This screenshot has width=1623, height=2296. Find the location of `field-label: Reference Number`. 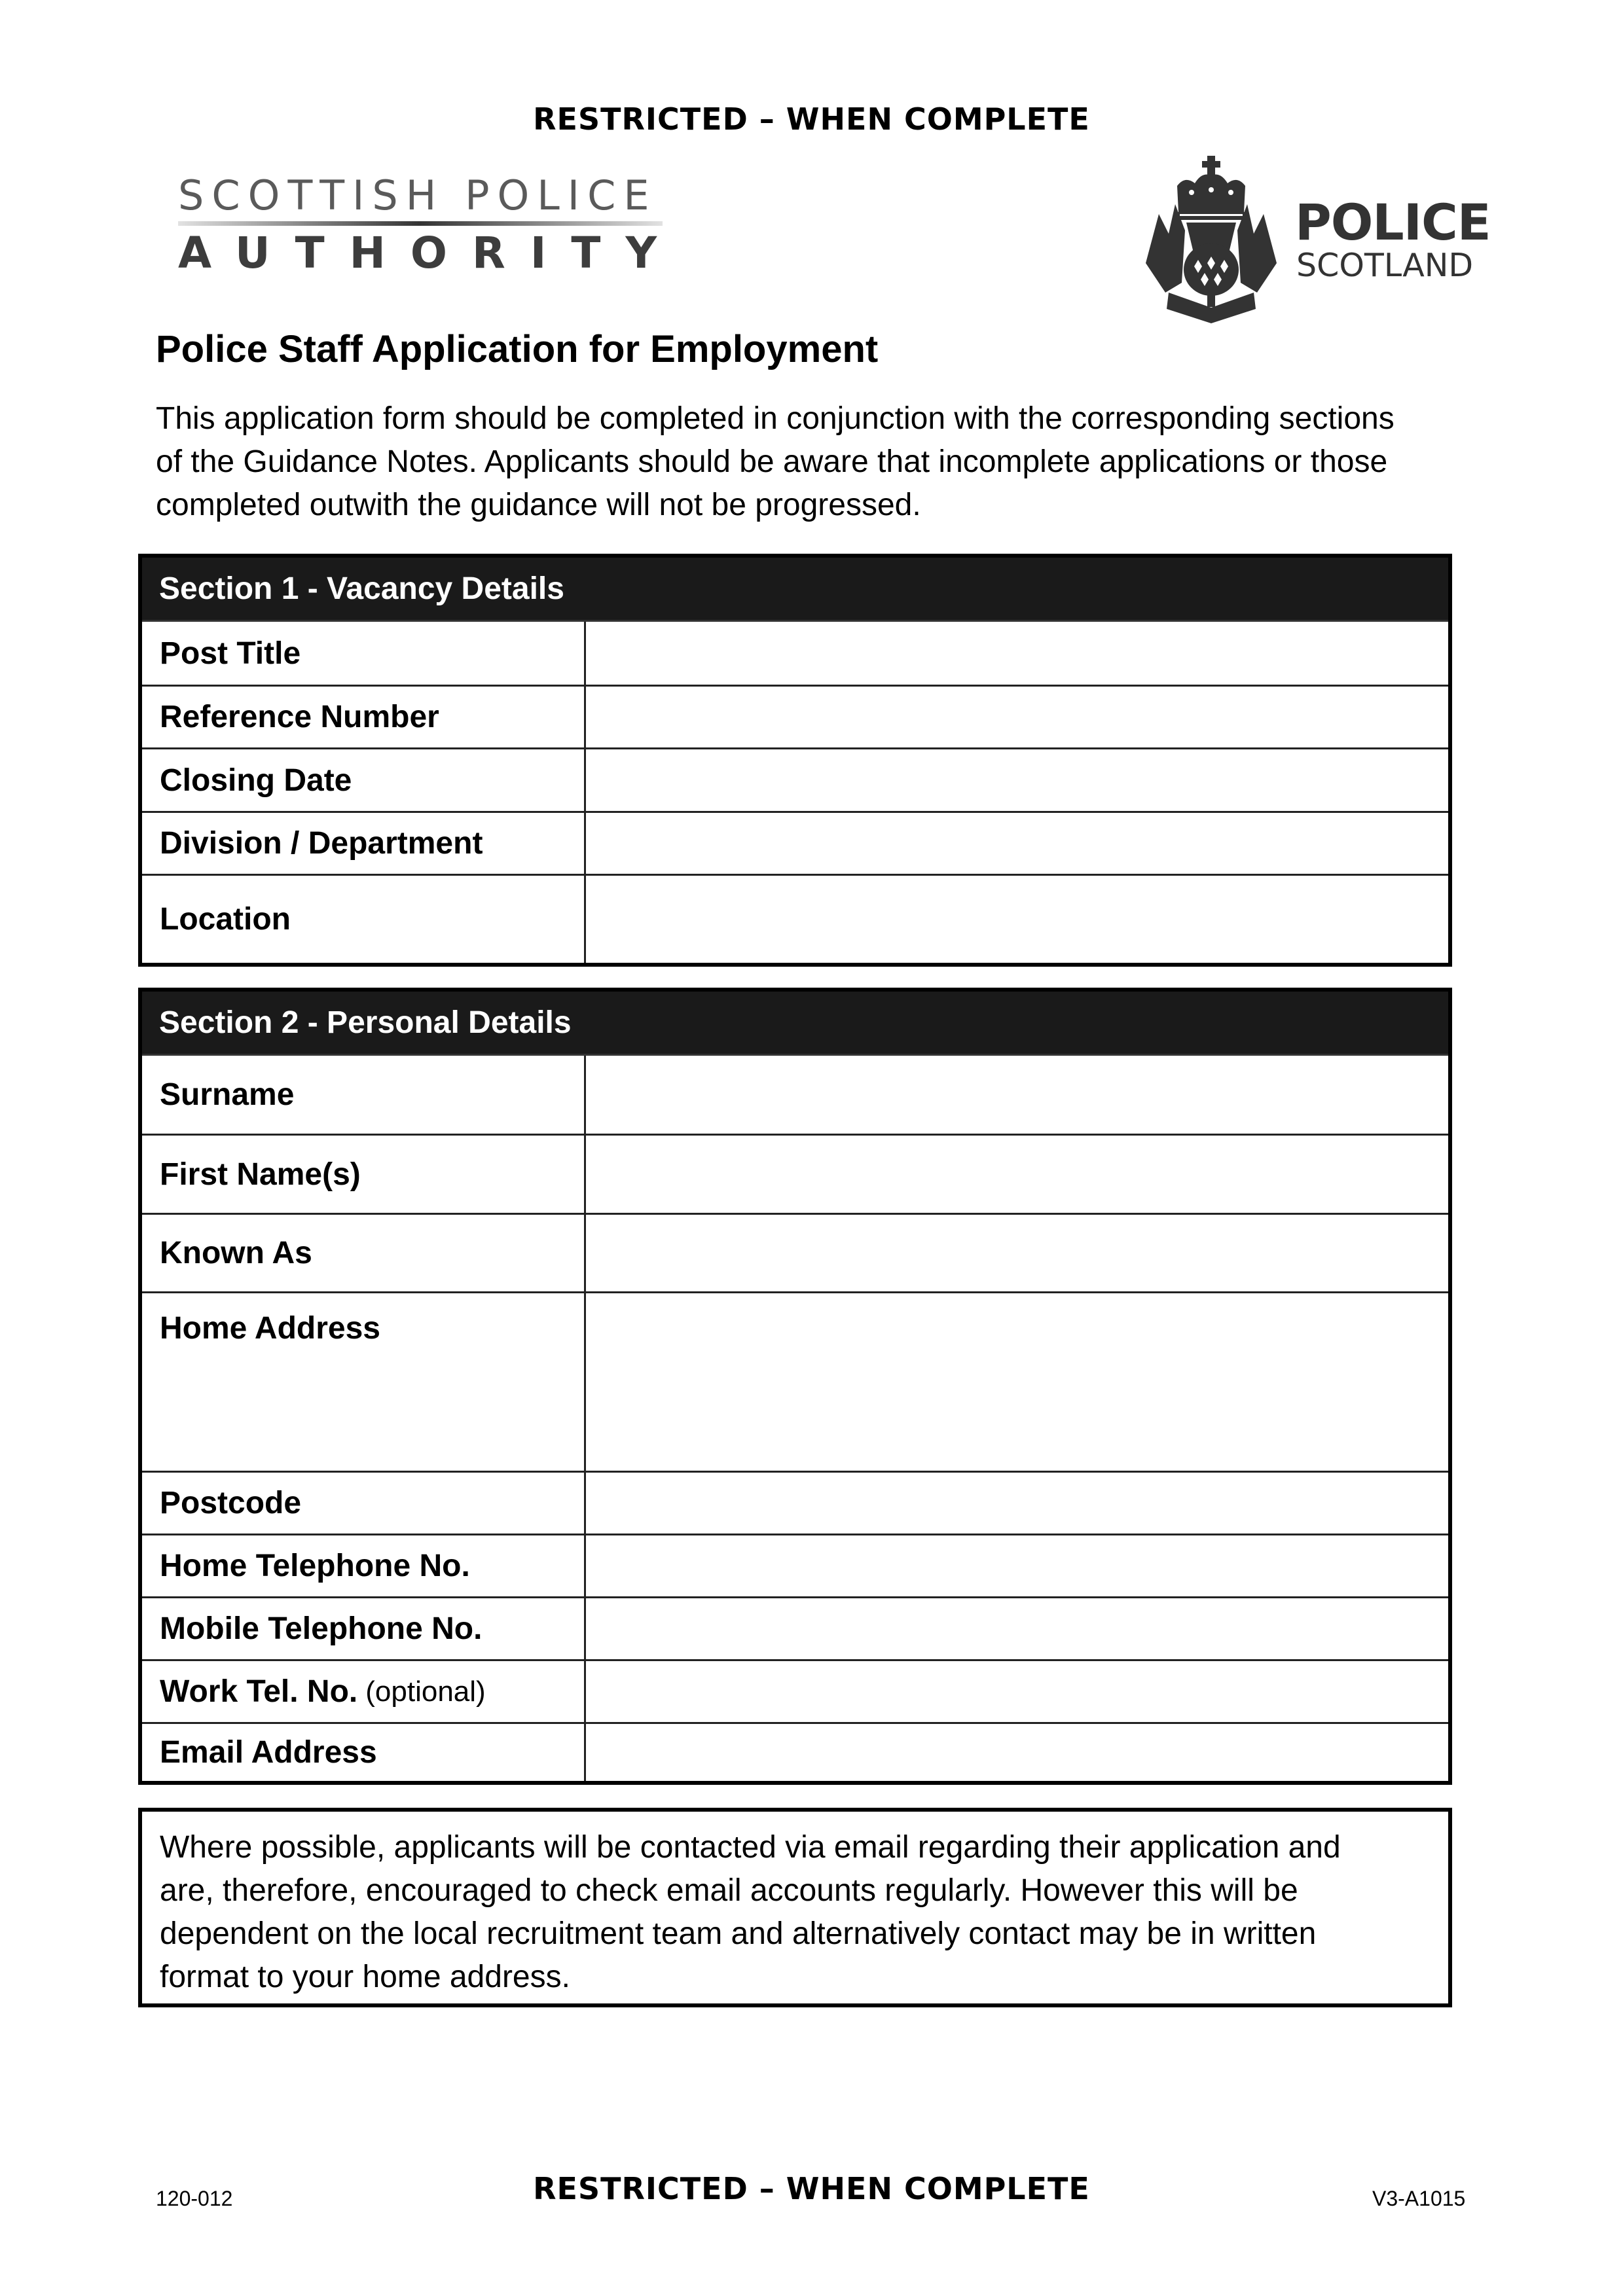

field-label: Reference Number is located at coordinates (364, 717).